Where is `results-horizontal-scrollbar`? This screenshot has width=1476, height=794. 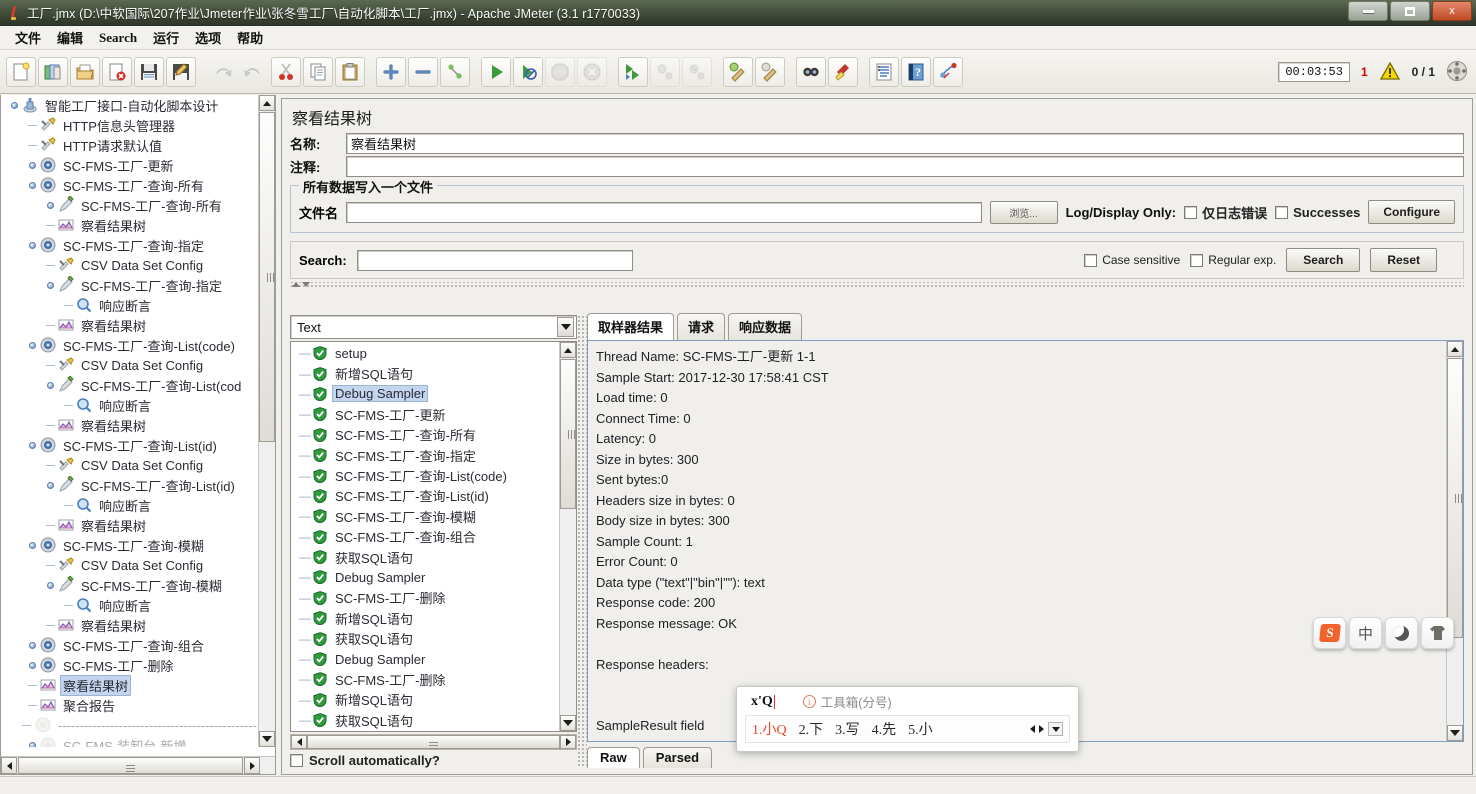 results-horizontal-scrollbar is located at coordinates (433, 742).